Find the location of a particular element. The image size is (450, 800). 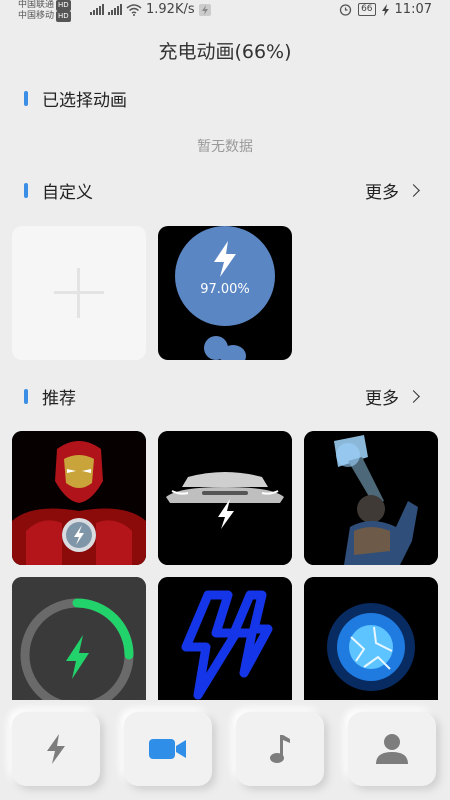

network-speed: 1.92K/s is located at coordinates (170, 9).